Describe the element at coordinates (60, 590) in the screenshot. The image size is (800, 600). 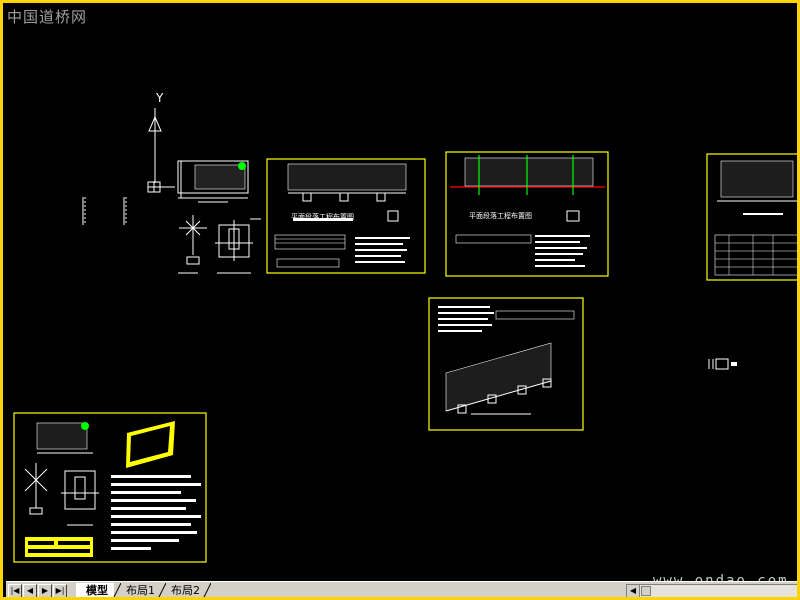
I see `last-tab-button: ▶|` at that location.